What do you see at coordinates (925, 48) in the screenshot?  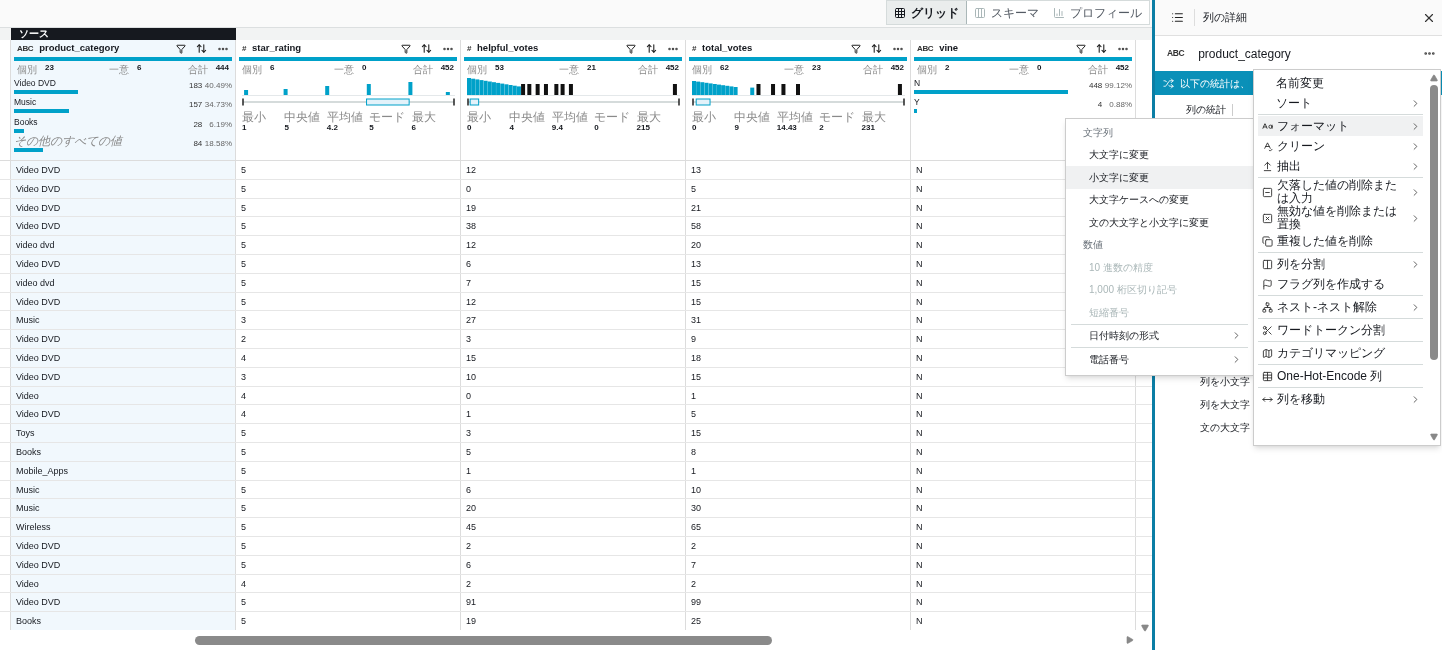 I see `type-label: ABC` at bounding box center [925, 48].